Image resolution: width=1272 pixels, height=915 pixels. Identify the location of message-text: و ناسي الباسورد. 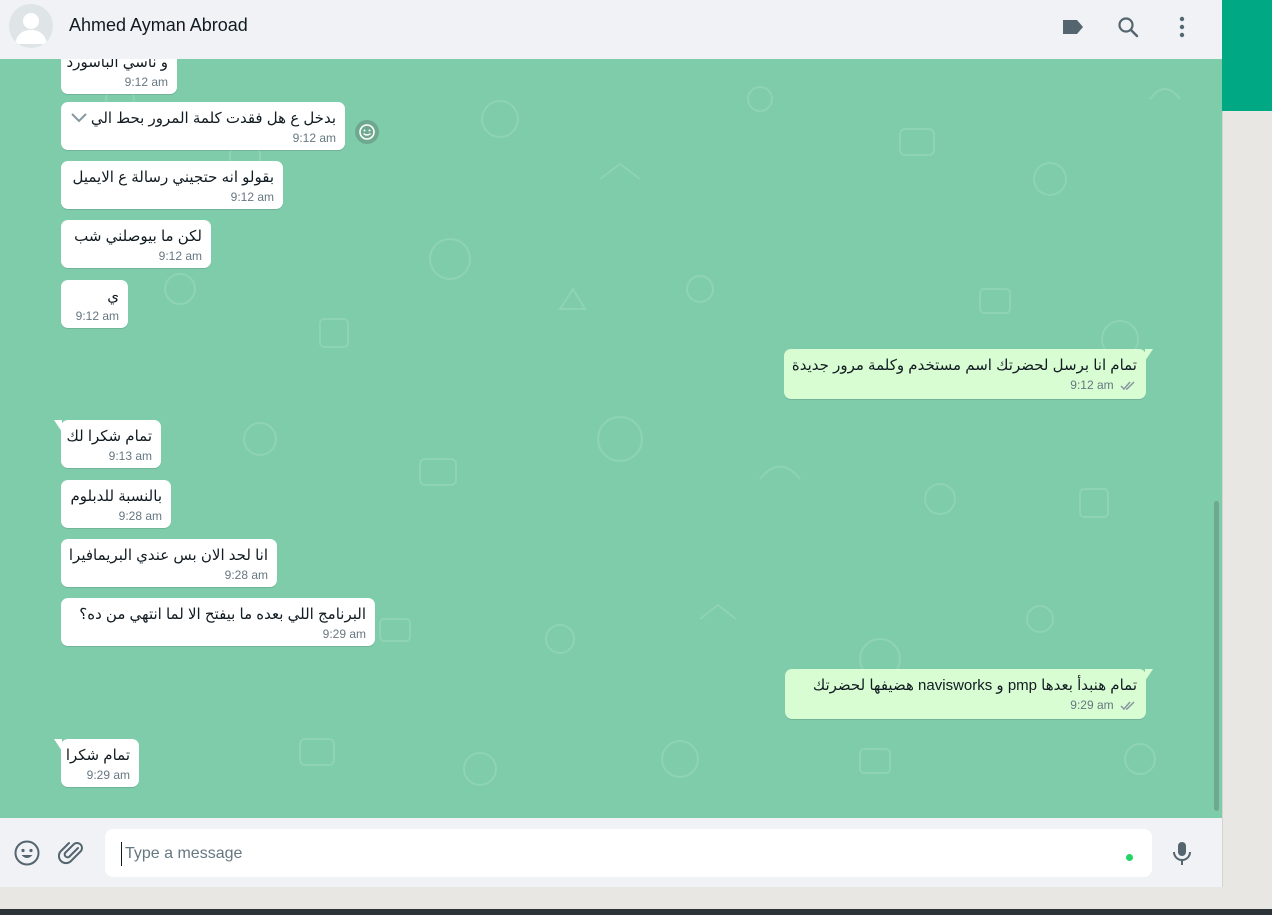
(117, 65).